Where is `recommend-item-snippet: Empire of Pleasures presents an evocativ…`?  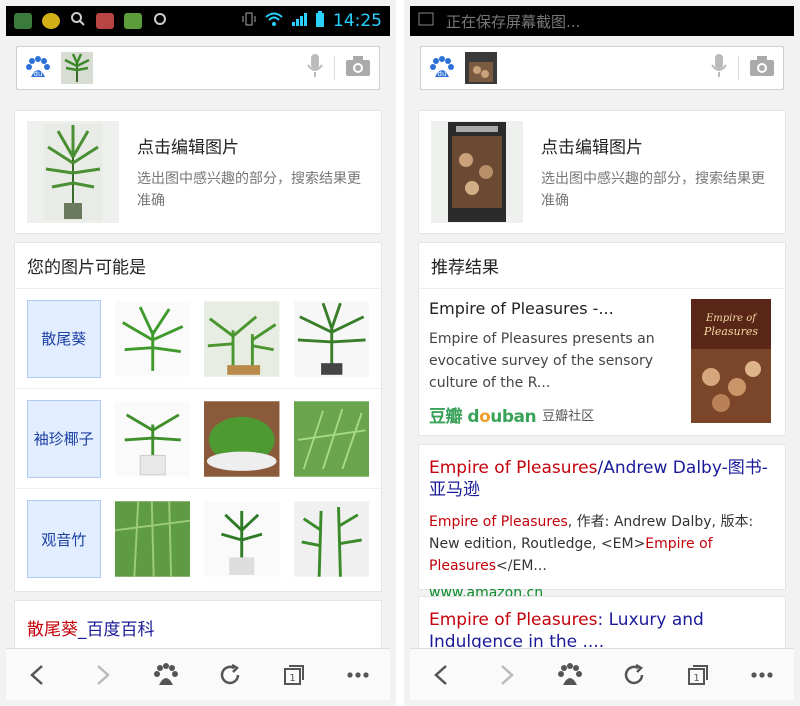
recommend-item-snippet: Empire of Pleasures presents an evocativ… is located at coordinates (542, 361).